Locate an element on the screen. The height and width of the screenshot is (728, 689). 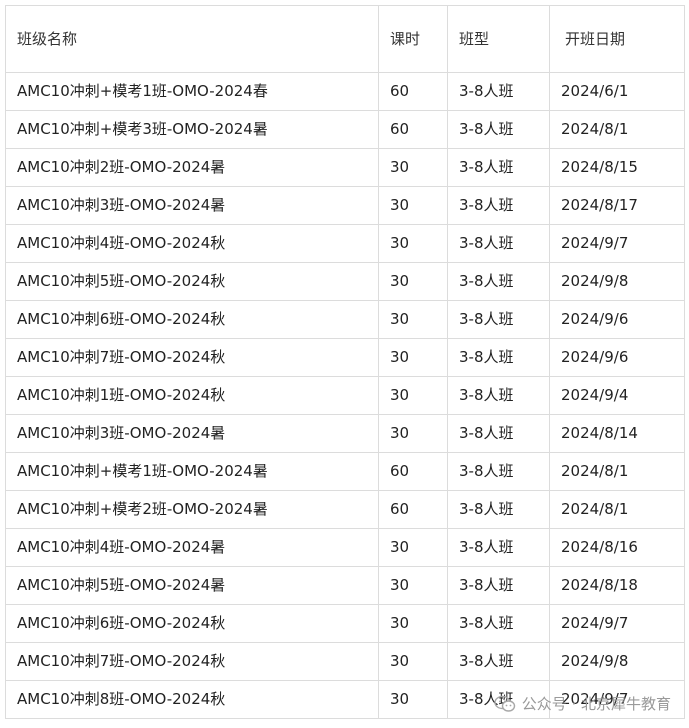
cell-class-name: AMC10冲刺5班-OMO-2024暑 is located at coordinates (192, 585).